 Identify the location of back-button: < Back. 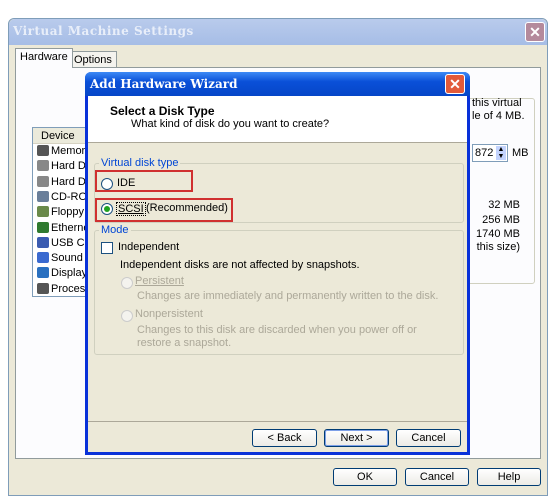
(284, 438).